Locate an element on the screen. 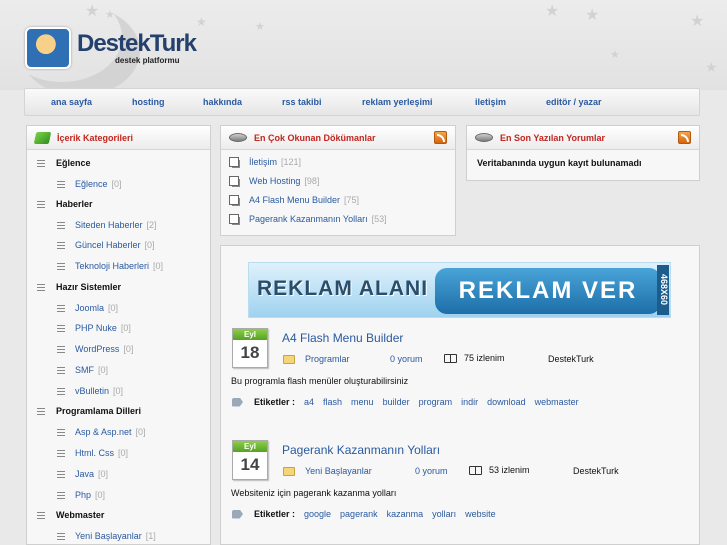  tag-link: builder is located at coordinates (396, 402).